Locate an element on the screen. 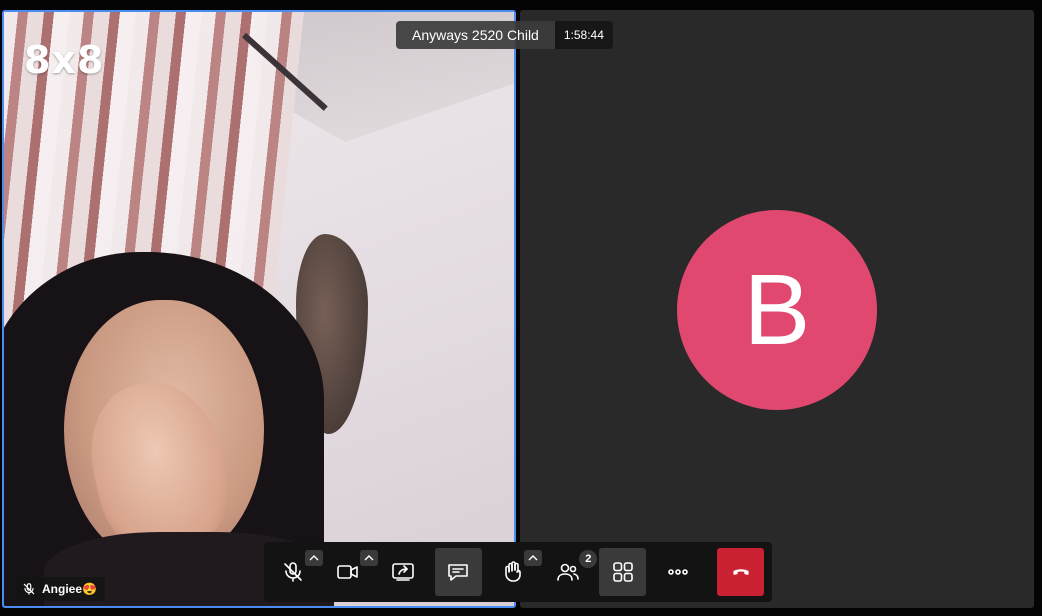 Image resolution: width=1042 pixels, height=616 pixels. mic-off-icon is located at coordinates (293, 572).